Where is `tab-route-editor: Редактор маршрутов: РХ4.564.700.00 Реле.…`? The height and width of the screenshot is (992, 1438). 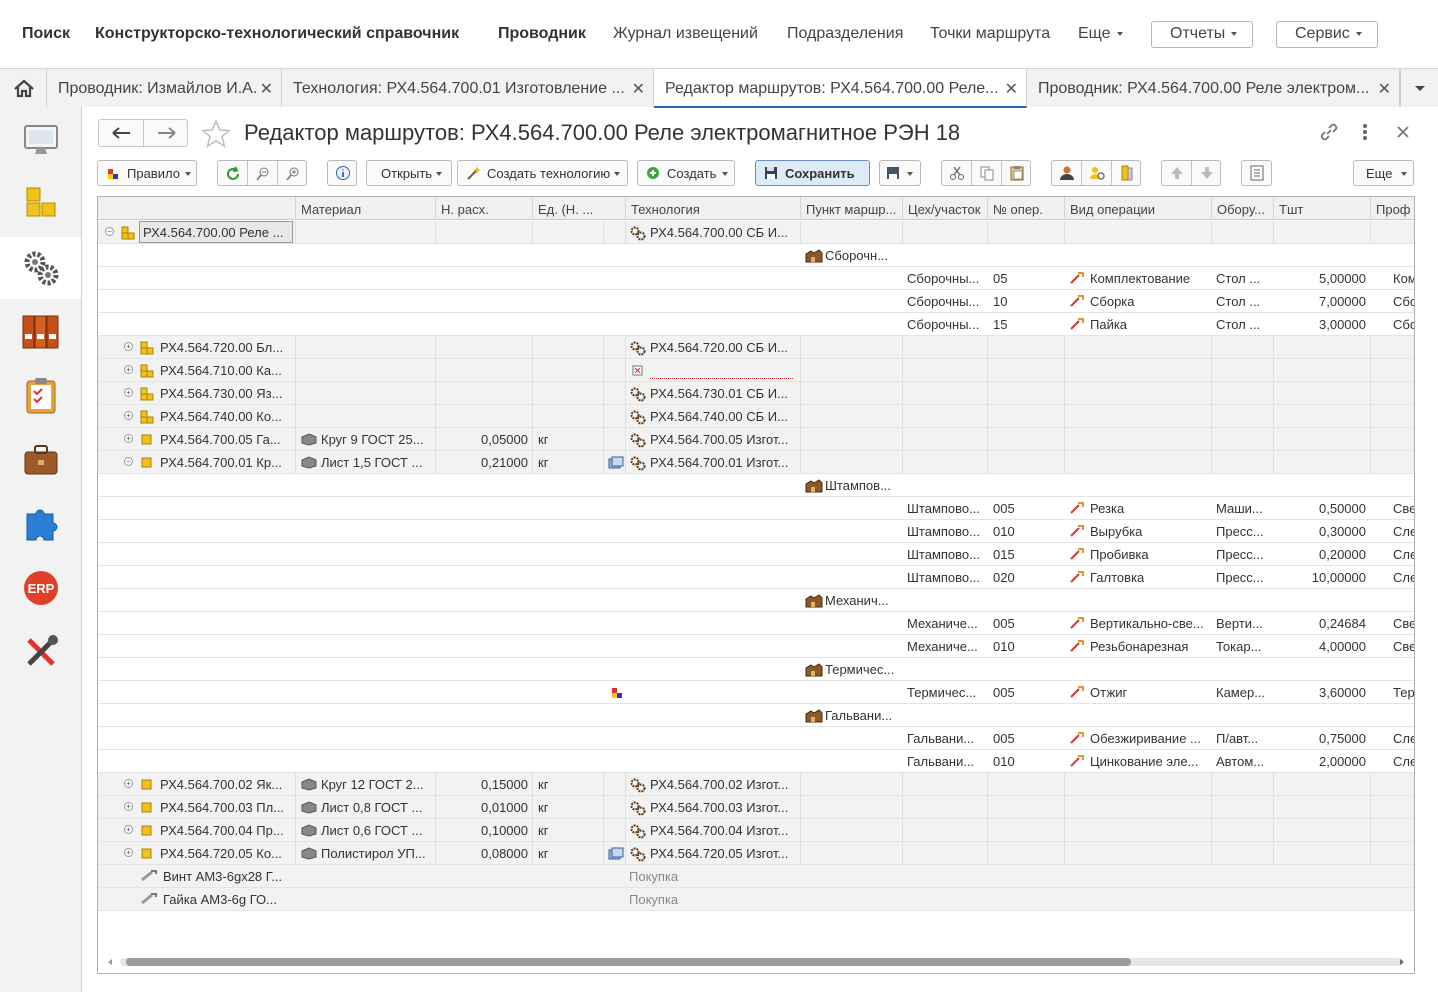 tab-route-editor: Редактор маршрутов: РХ4.564.700.00 Реле.… is located at coordinates (840, 88).